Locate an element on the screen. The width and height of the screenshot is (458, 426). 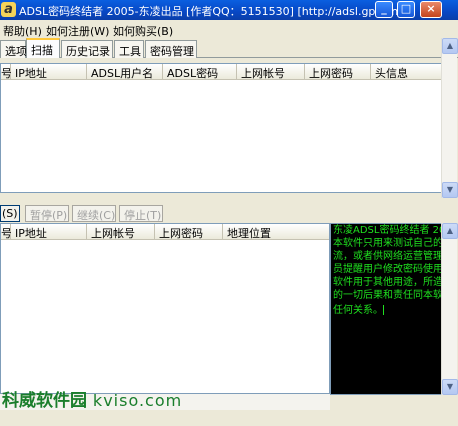
tab-history: 历史记录 is located at coordinates (87, 49).